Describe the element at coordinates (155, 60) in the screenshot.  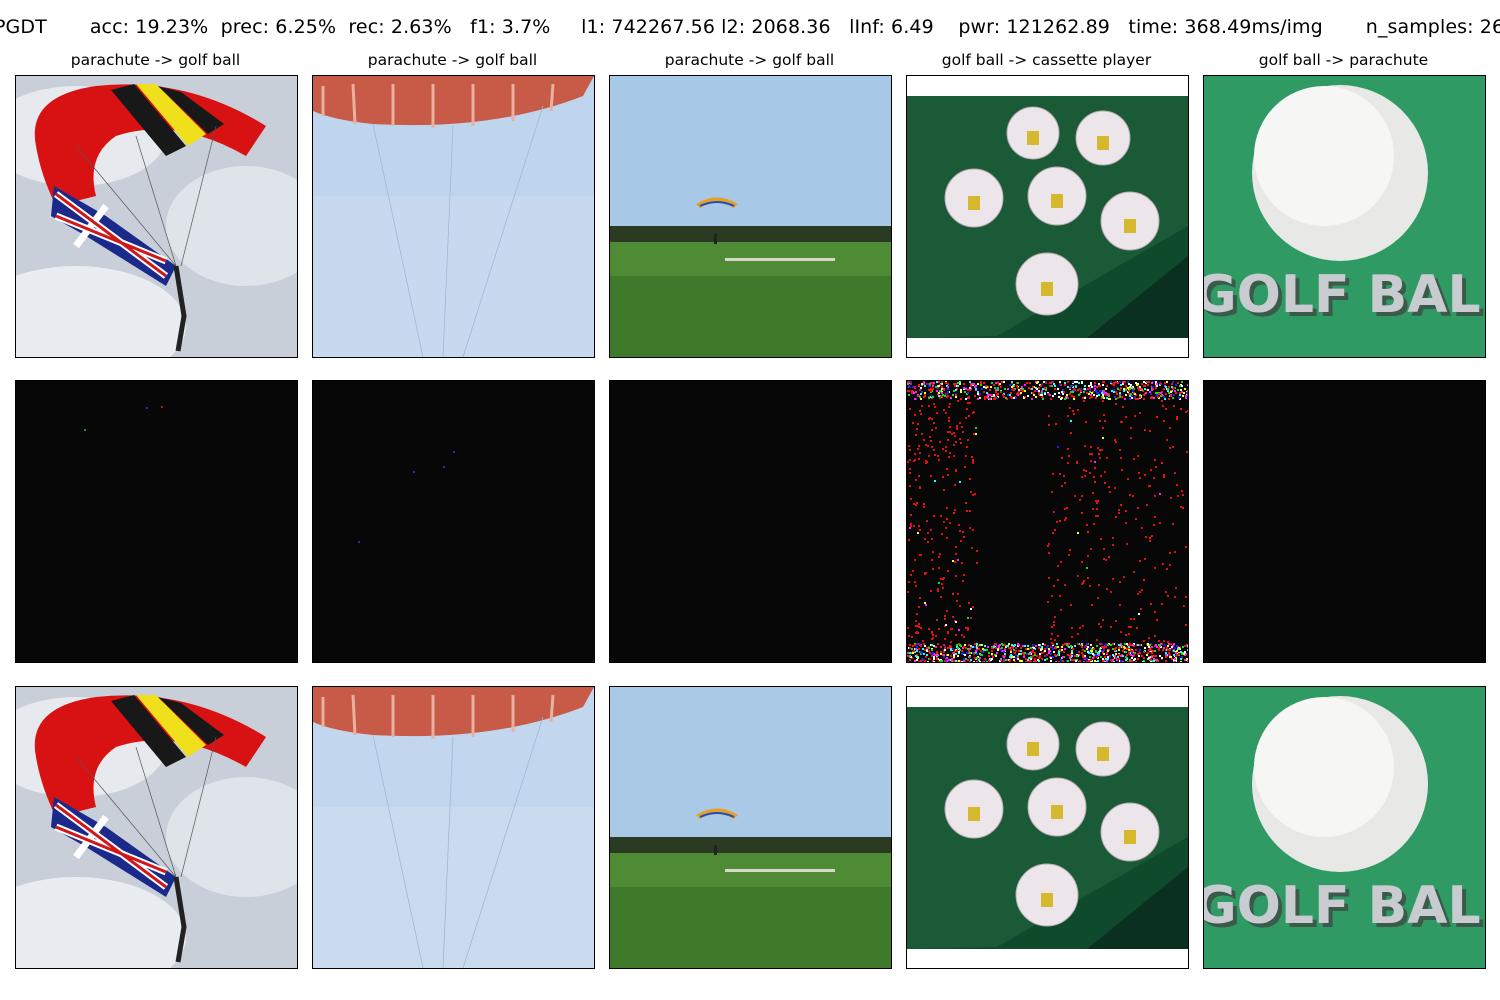
I see `column-title-1: parachute -> golf ball` at that location.